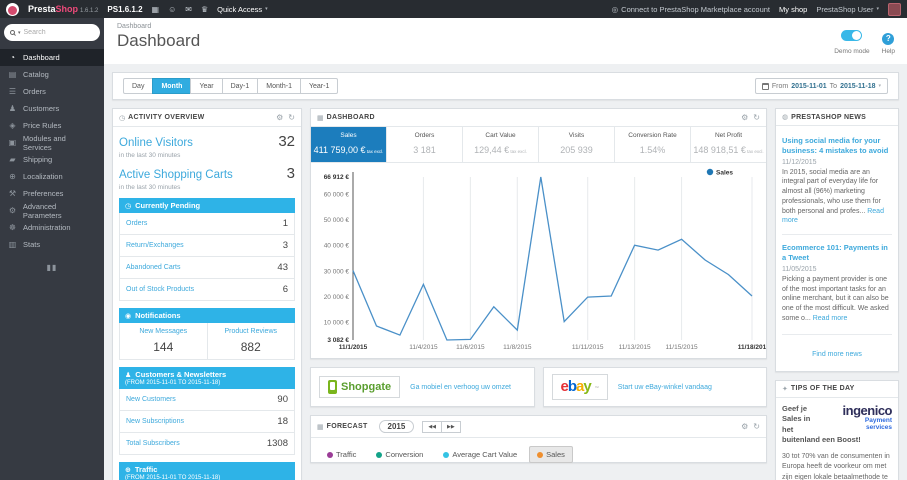 Image resolution: width=907 pixels, height=480 pixels. Describe the element at coordinates (432, 426) in the screenshot. I see `forecast-prev-button: ◀◀` at that location.